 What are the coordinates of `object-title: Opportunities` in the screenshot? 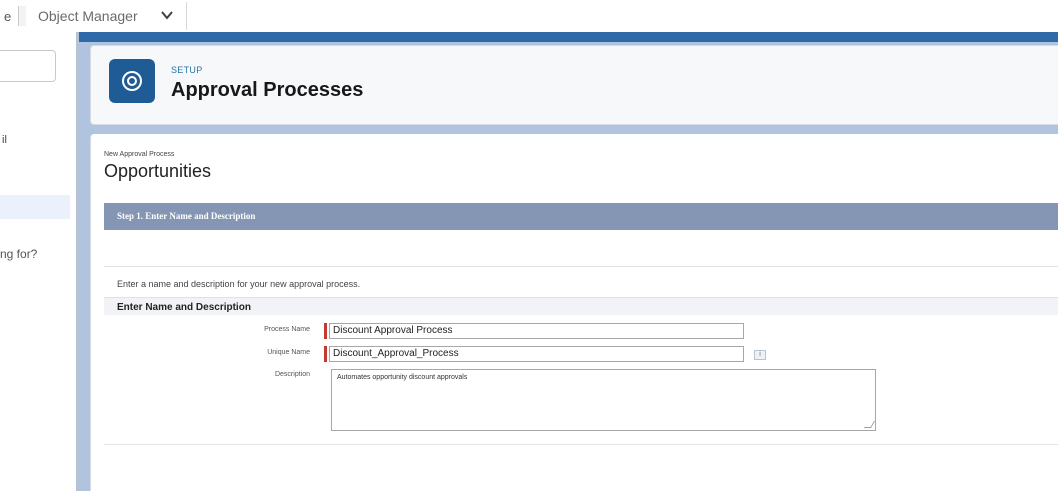 It's located at (158, 171).